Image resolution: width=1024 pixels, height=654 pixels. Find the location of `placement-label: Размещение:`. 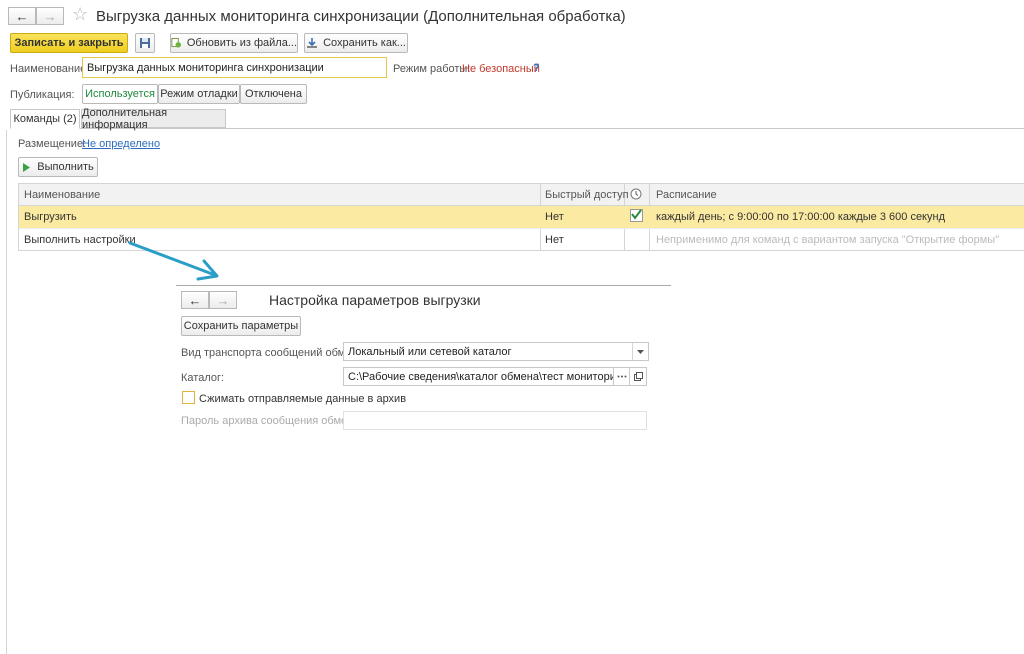

placement-label: Размещение: is located at coordinates (52, 144).